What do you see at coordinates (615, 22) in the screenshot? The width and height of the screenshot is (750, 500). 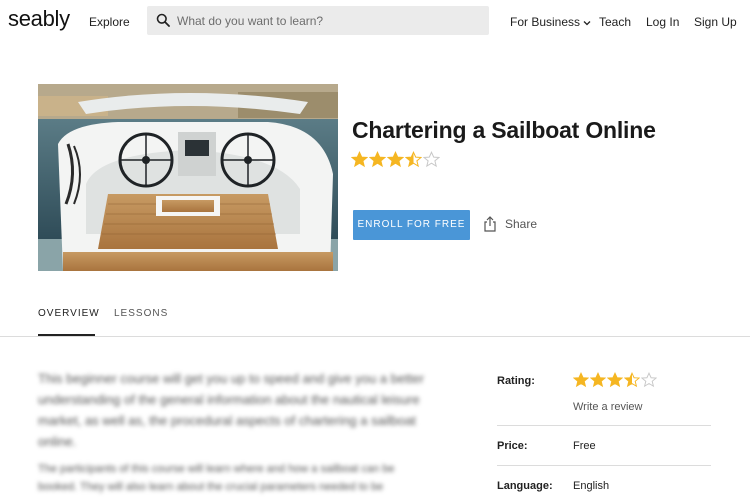 I see `teach-link: Teach` at bounding box center [615, 22].